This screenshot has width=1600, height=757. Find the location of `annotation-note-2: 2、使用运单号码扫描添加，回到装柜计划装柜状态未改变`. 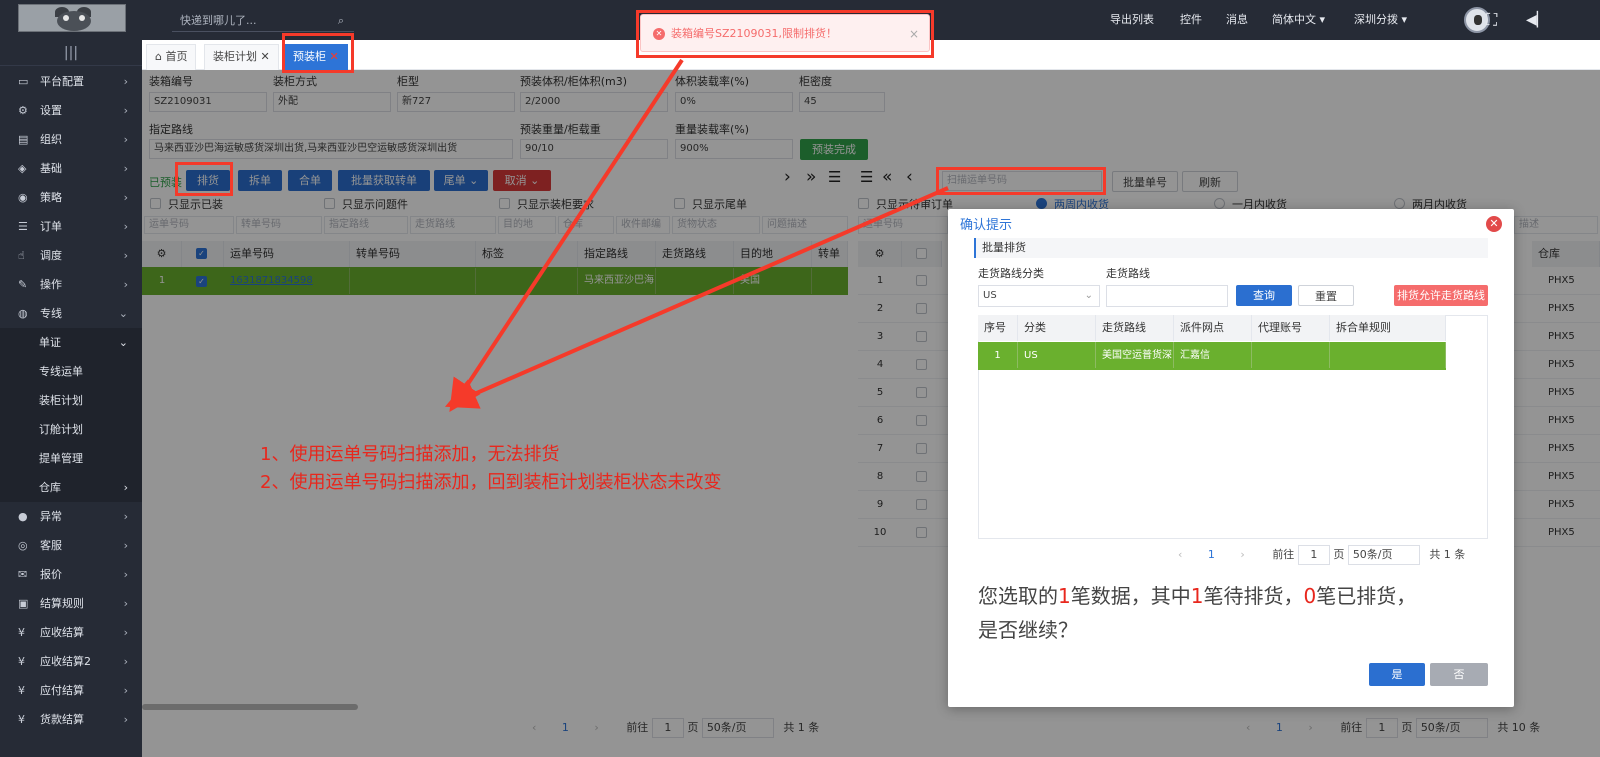

annotation-note-2: 2、使用运单号码扫描添加，回到装柜计划装柜状态未改变 is located at coordinates (491, 482).